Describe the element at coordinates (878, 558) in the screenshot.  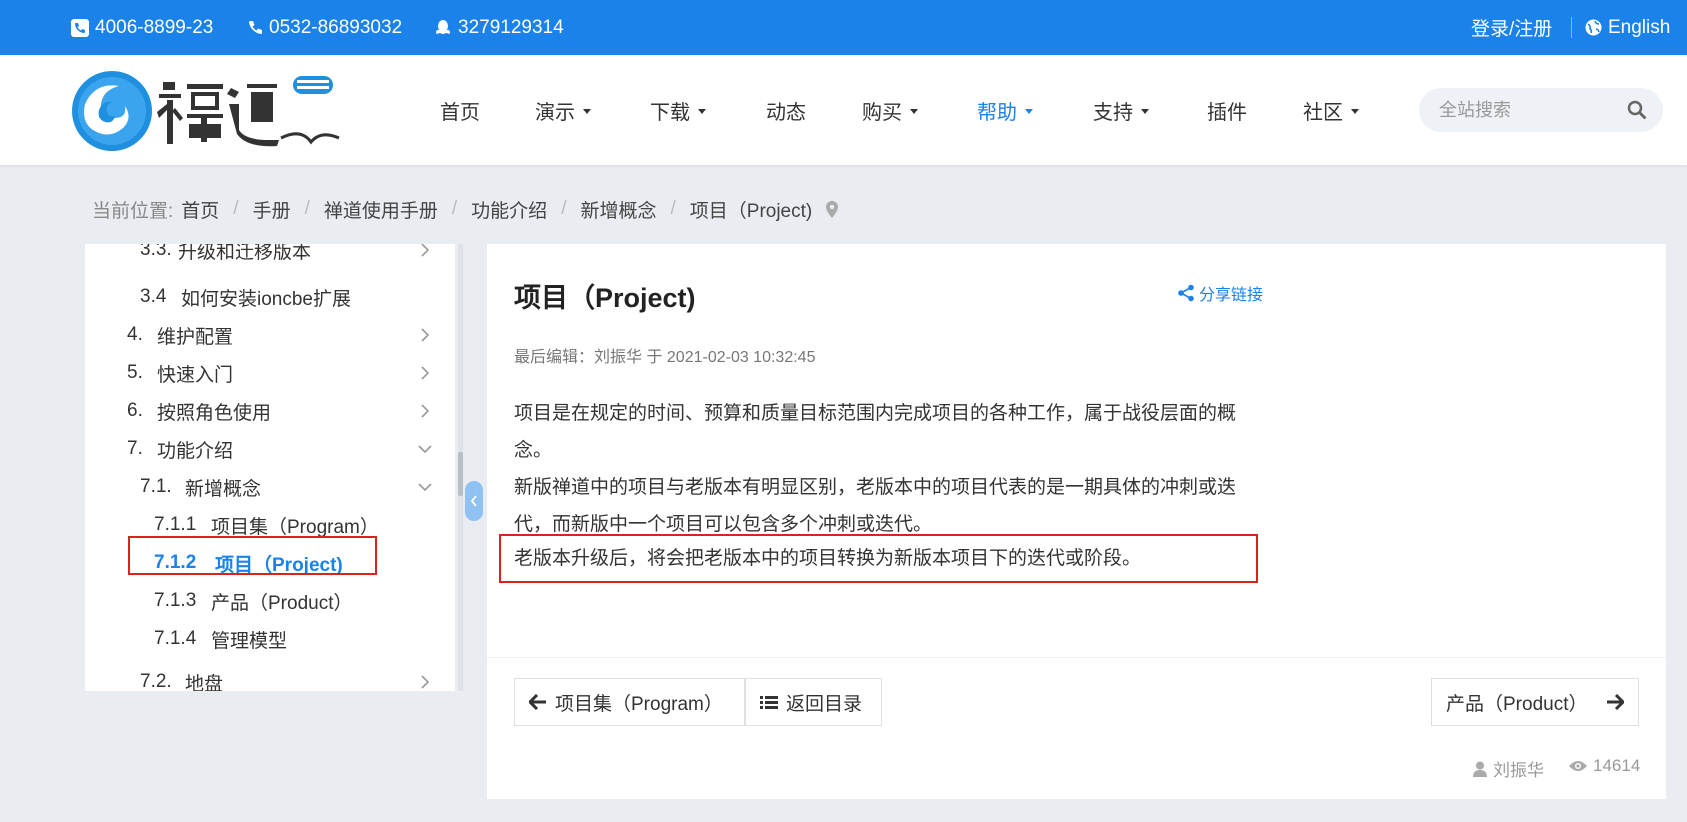
I see `paragraph-highlight` at that location.